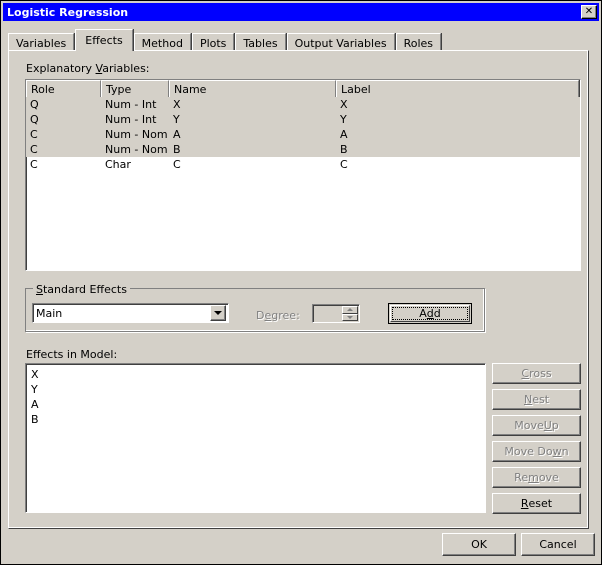 The width and height of the screenshot is (602, 565). I want to click on degree-label: Degree:, so click(278, 315).